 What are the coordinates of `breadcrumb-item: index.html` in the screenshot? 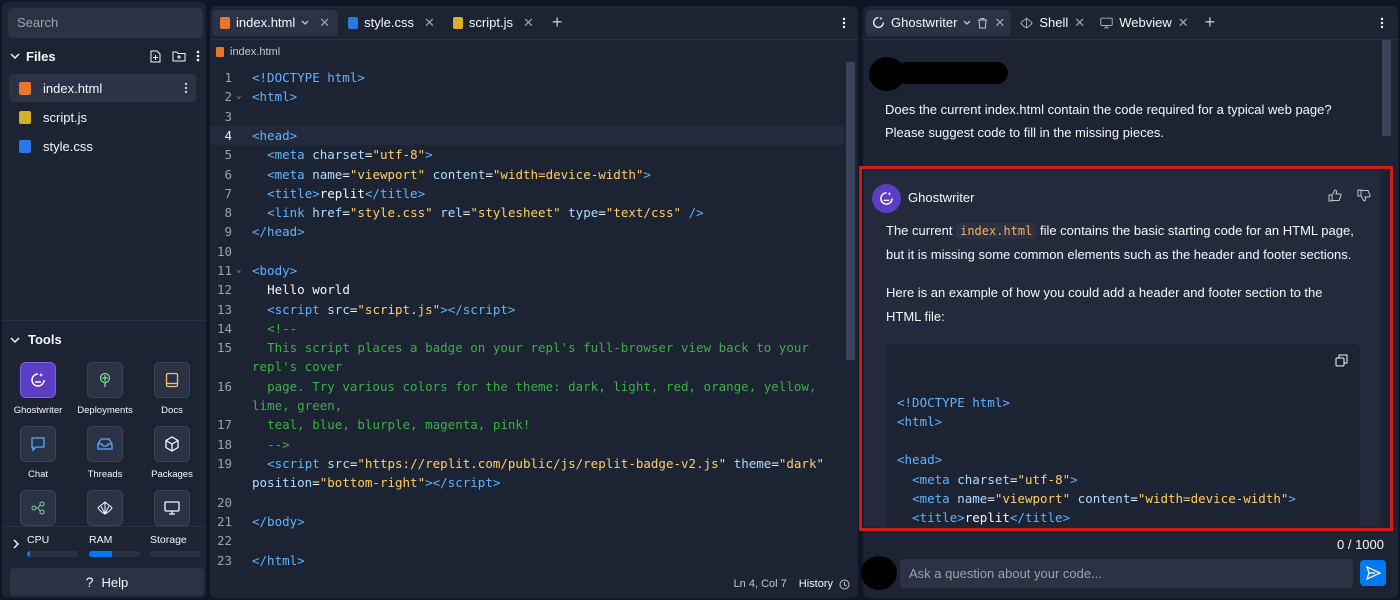 It's located at (255, 52).